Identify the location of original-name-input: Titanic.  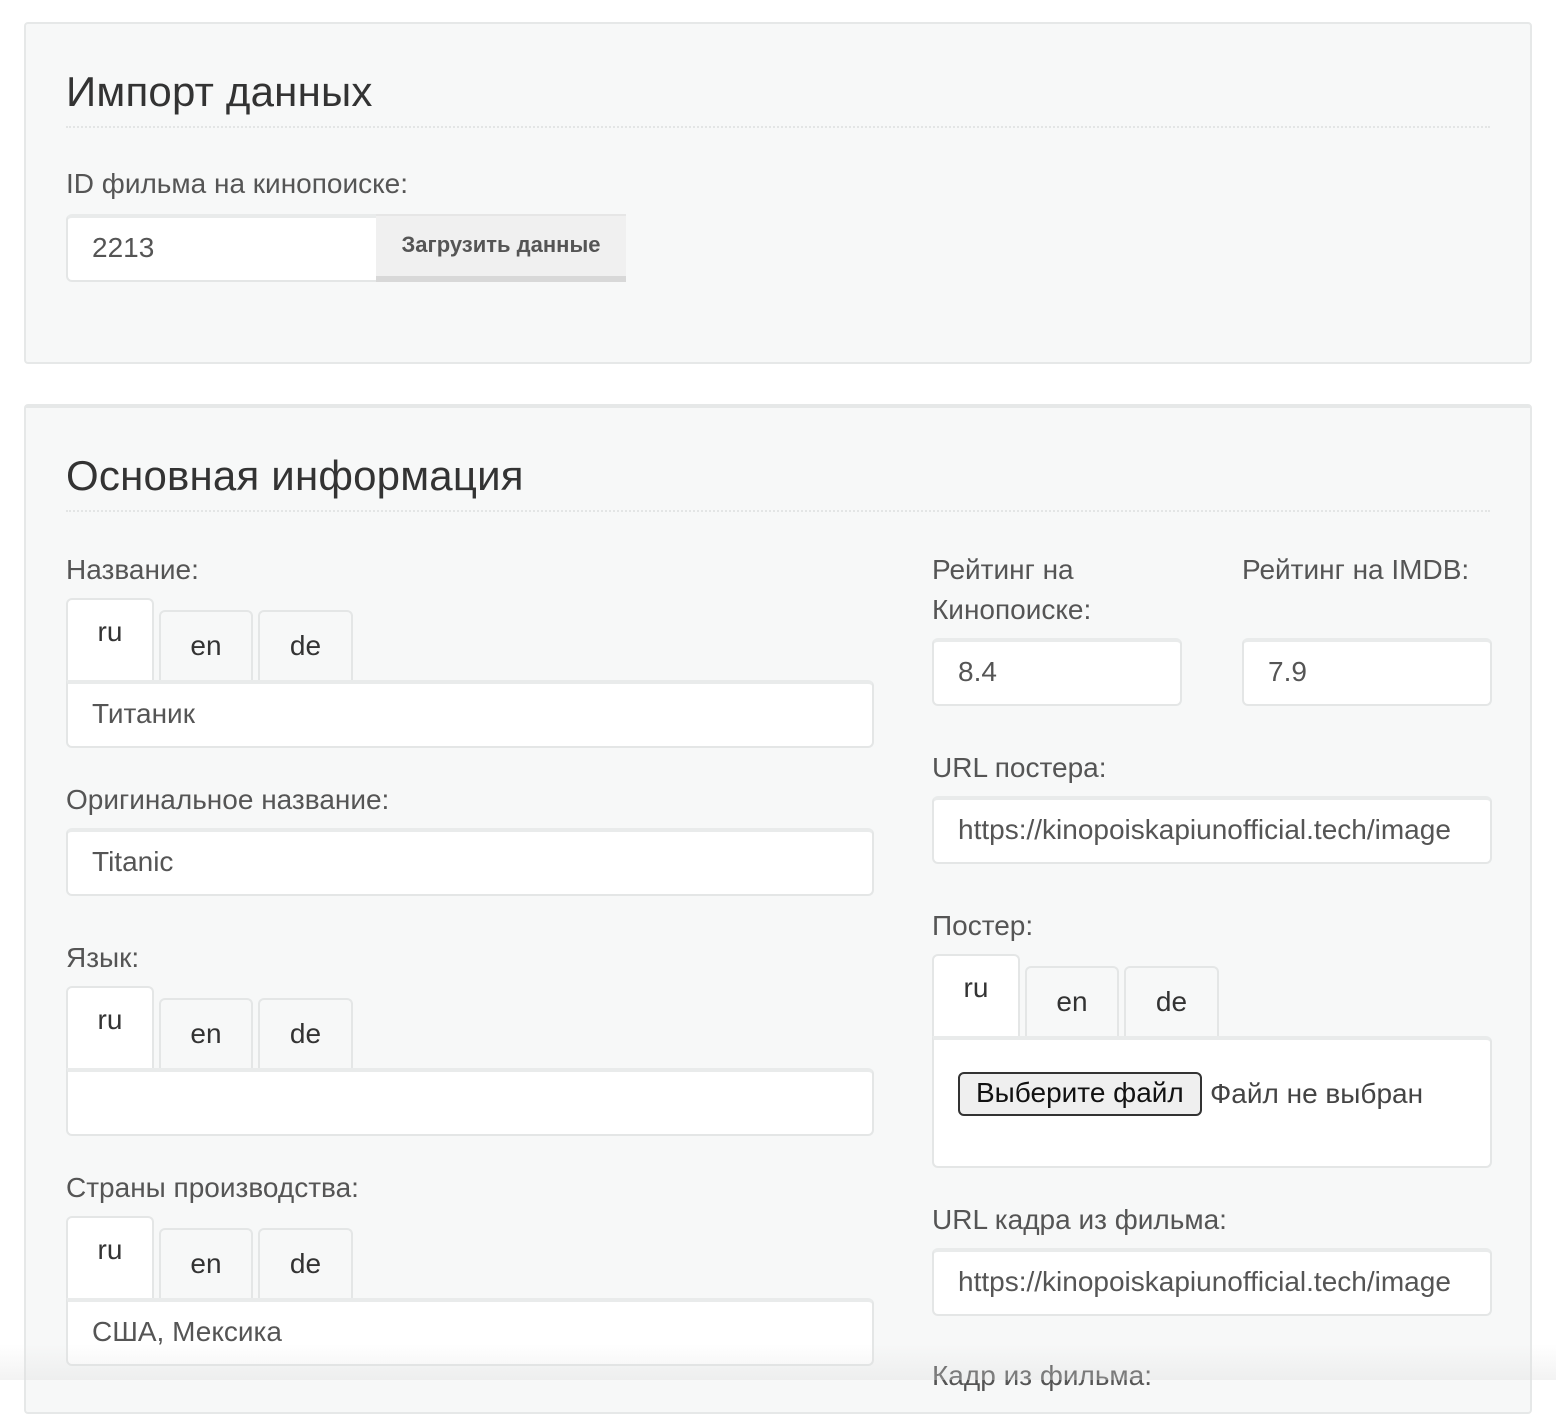
(470, 862).